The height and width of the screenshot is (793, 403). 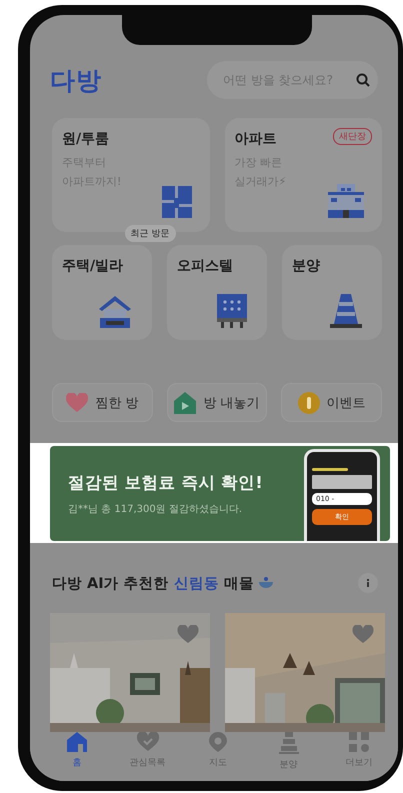 What do you see at coordinates (331, 402) in the screenshot?
I see `quick-action-button: 이벤트` at bounding box center [331, 402].